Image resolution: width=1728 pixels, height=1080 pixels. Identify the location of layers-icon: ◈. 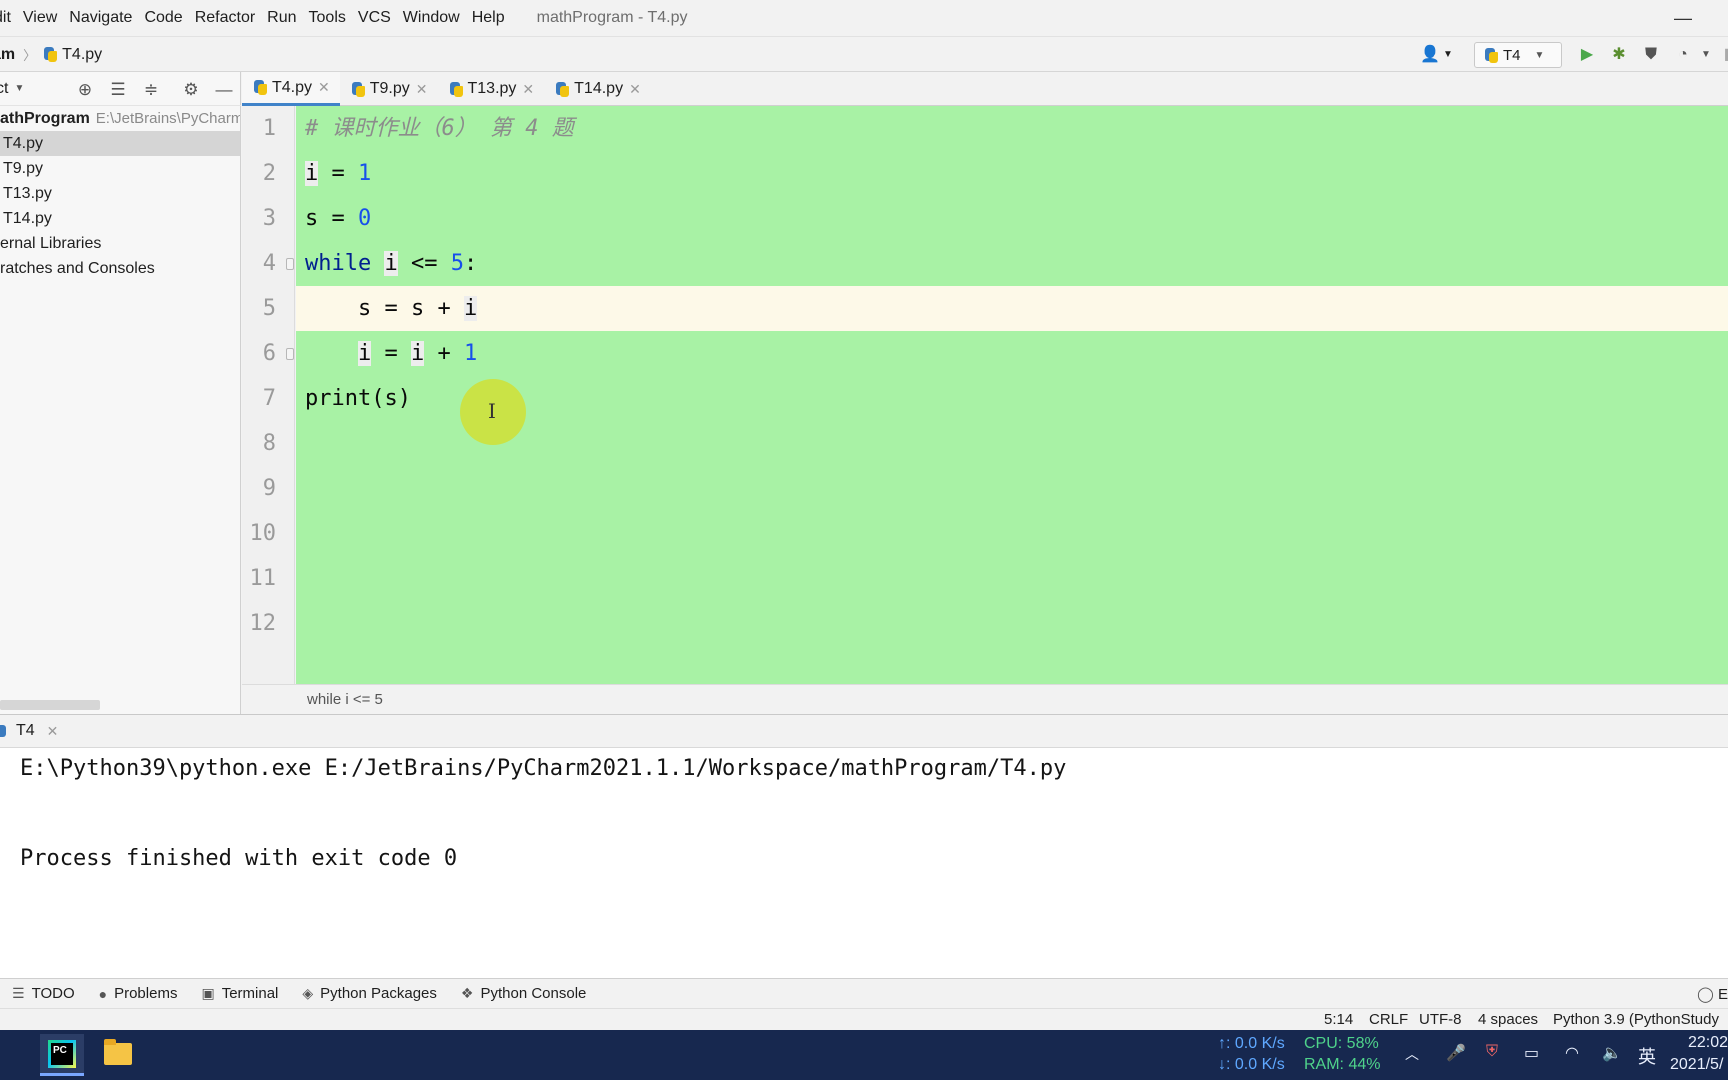
(308, 993).